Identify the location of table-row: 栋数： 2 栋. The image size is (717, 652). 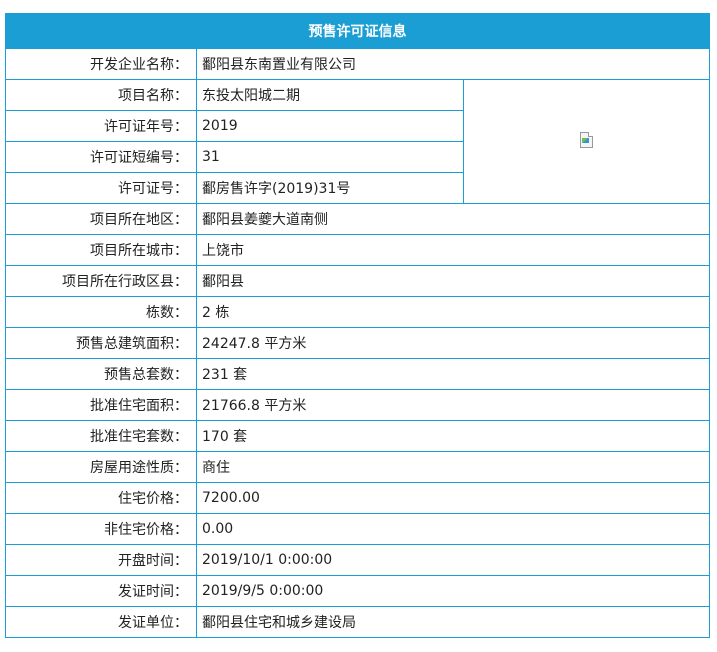
(357, 312).